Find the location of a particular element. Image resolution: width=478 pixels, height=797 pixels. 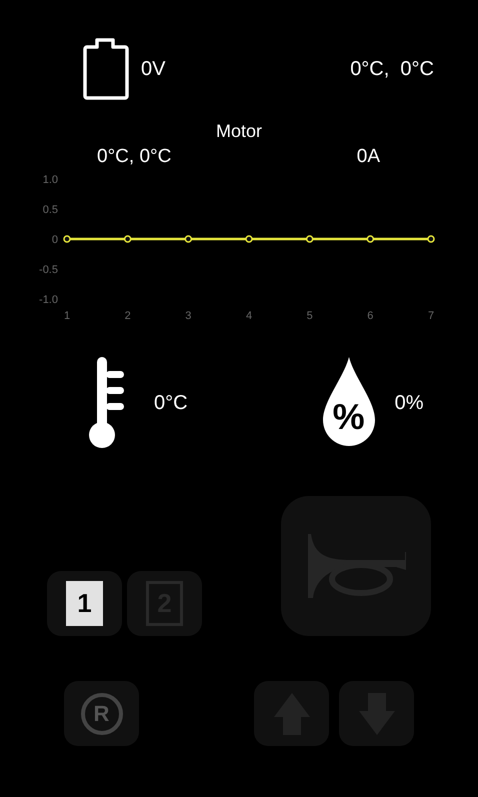

voltage-reading: 0V is located at coordinates (153, 69).